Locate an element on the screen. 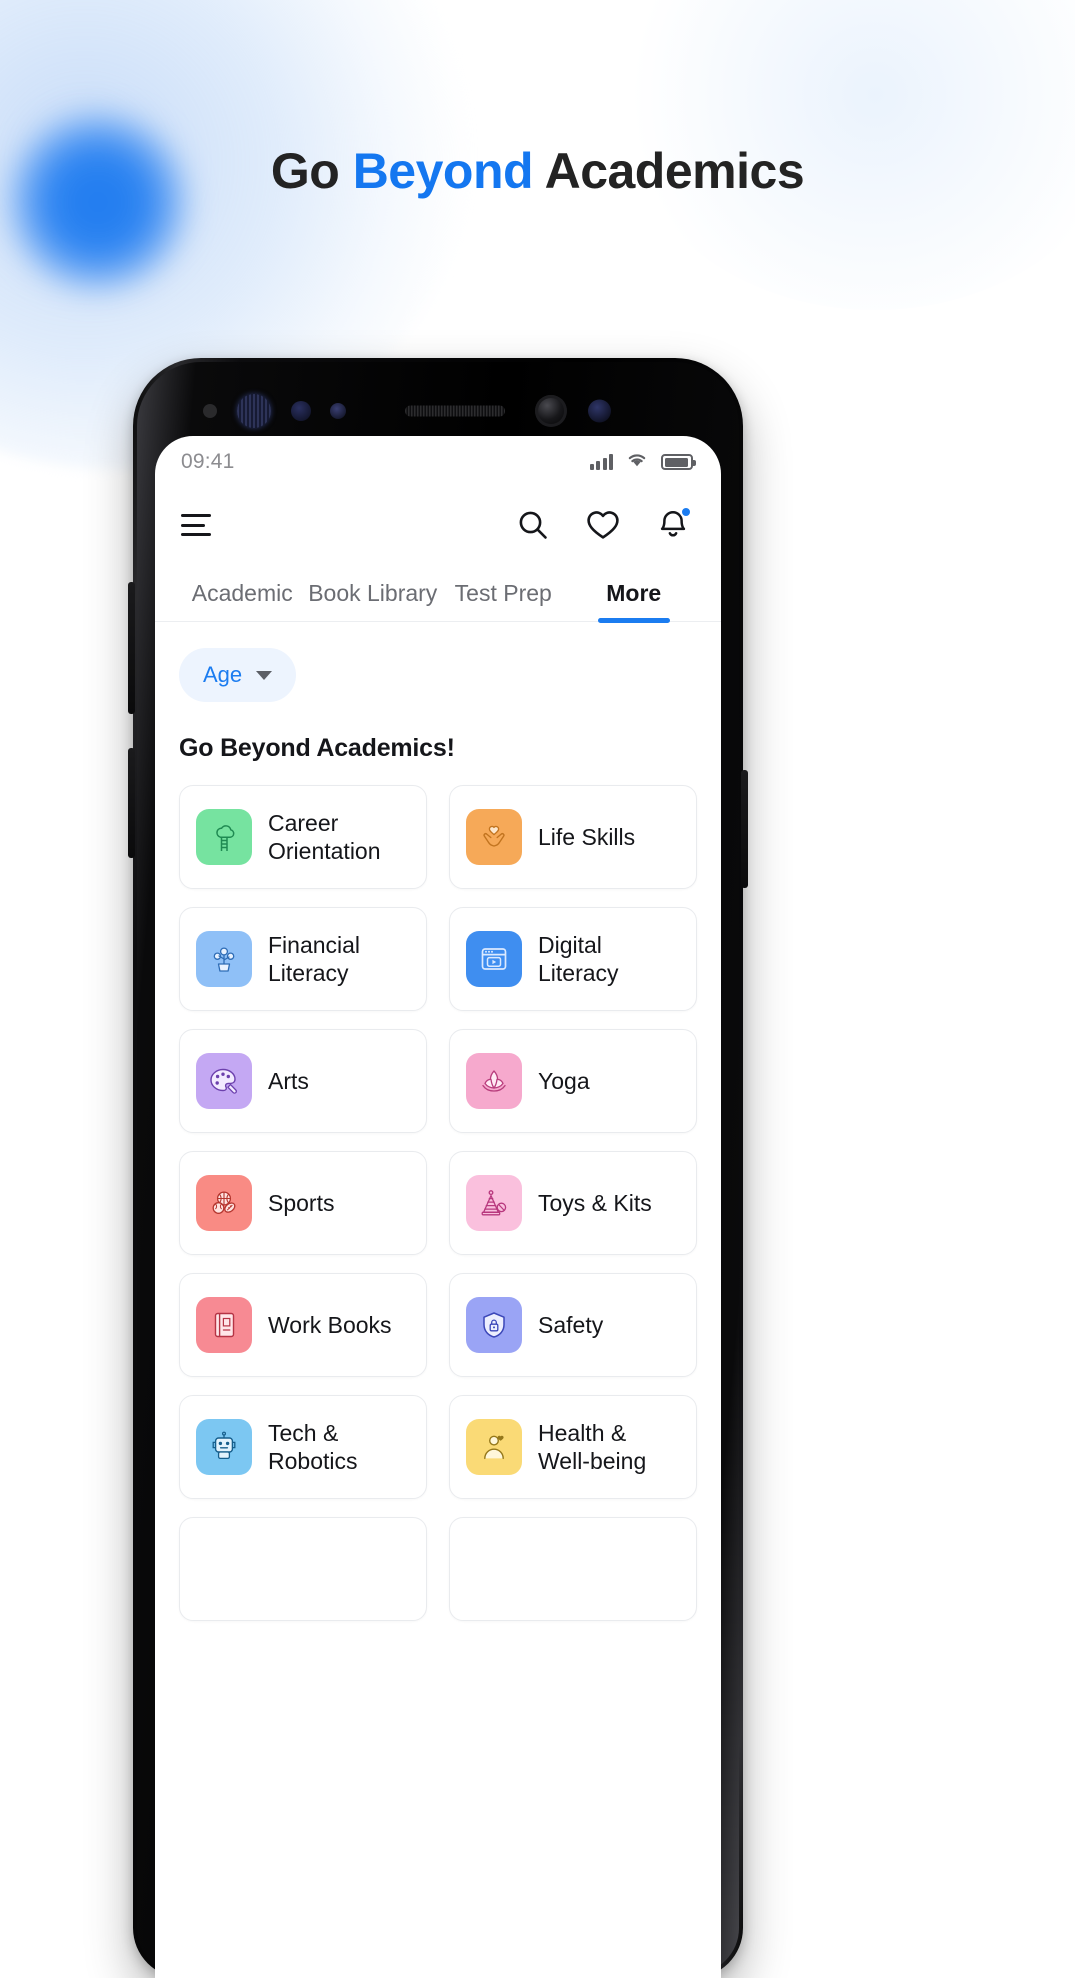 Image resolution: width=1075 pixels, height=1978 pixels. tab-more: More is located at coordinates (634, 600).